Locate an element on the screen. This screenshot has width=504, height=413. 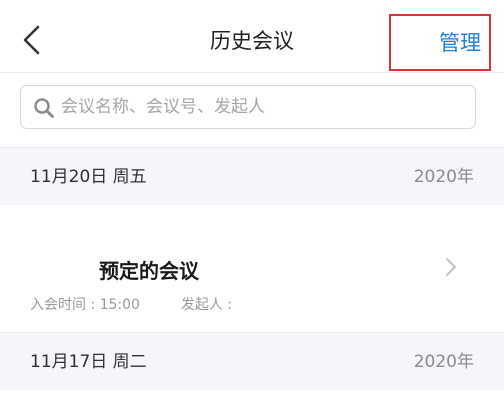
header-divider is located at coordinates (252, 72).